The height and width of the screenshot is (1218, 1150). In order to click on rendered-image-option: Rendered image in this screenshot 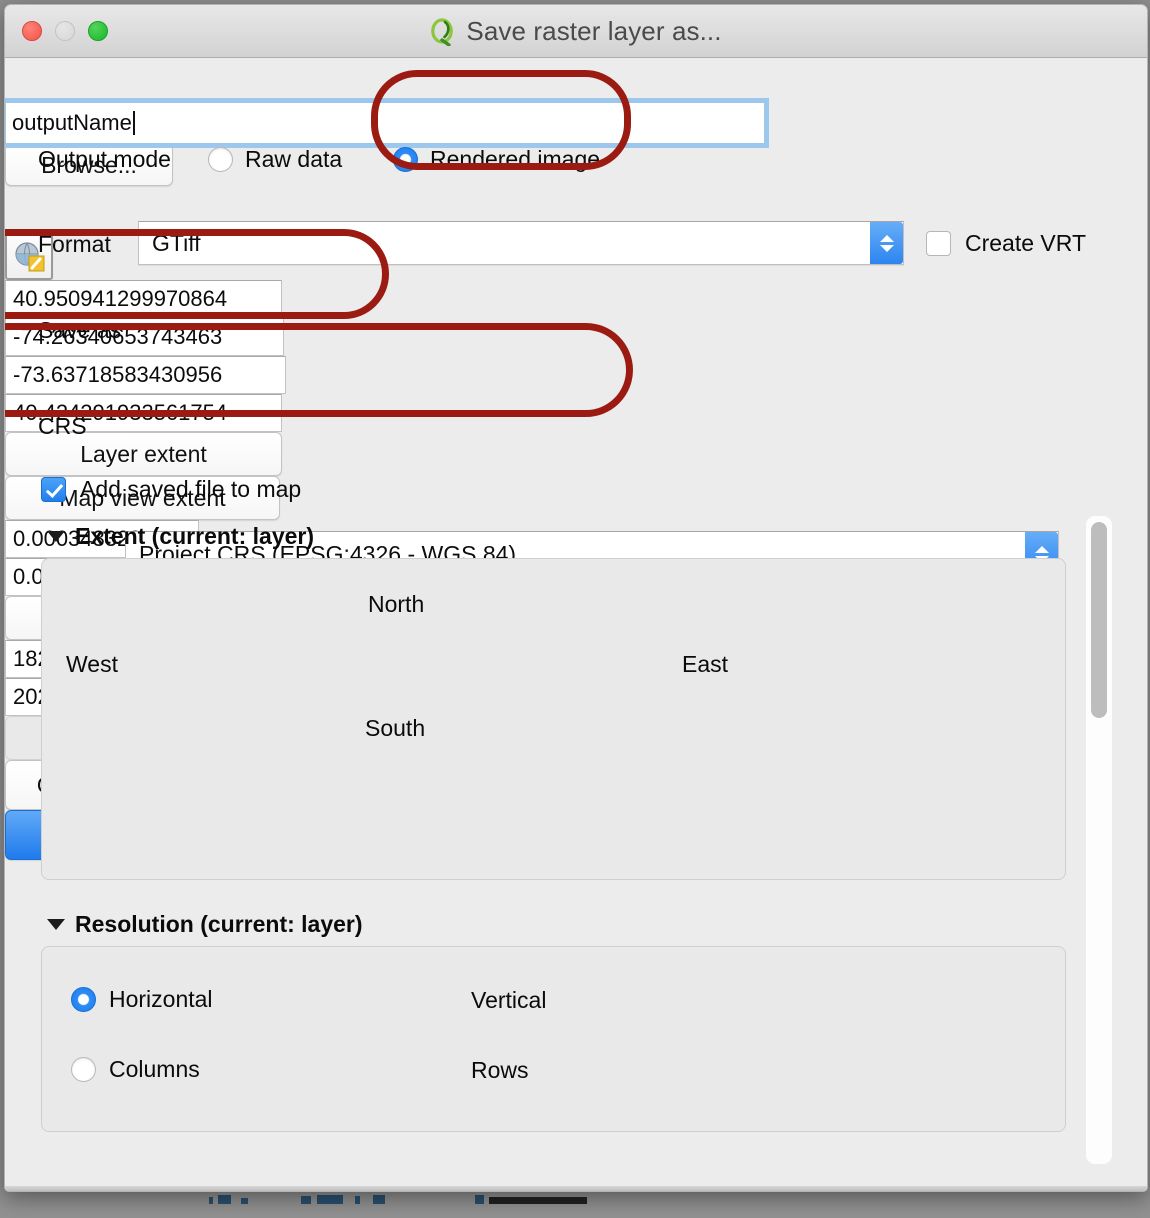, I will do `click(496, 159)`.